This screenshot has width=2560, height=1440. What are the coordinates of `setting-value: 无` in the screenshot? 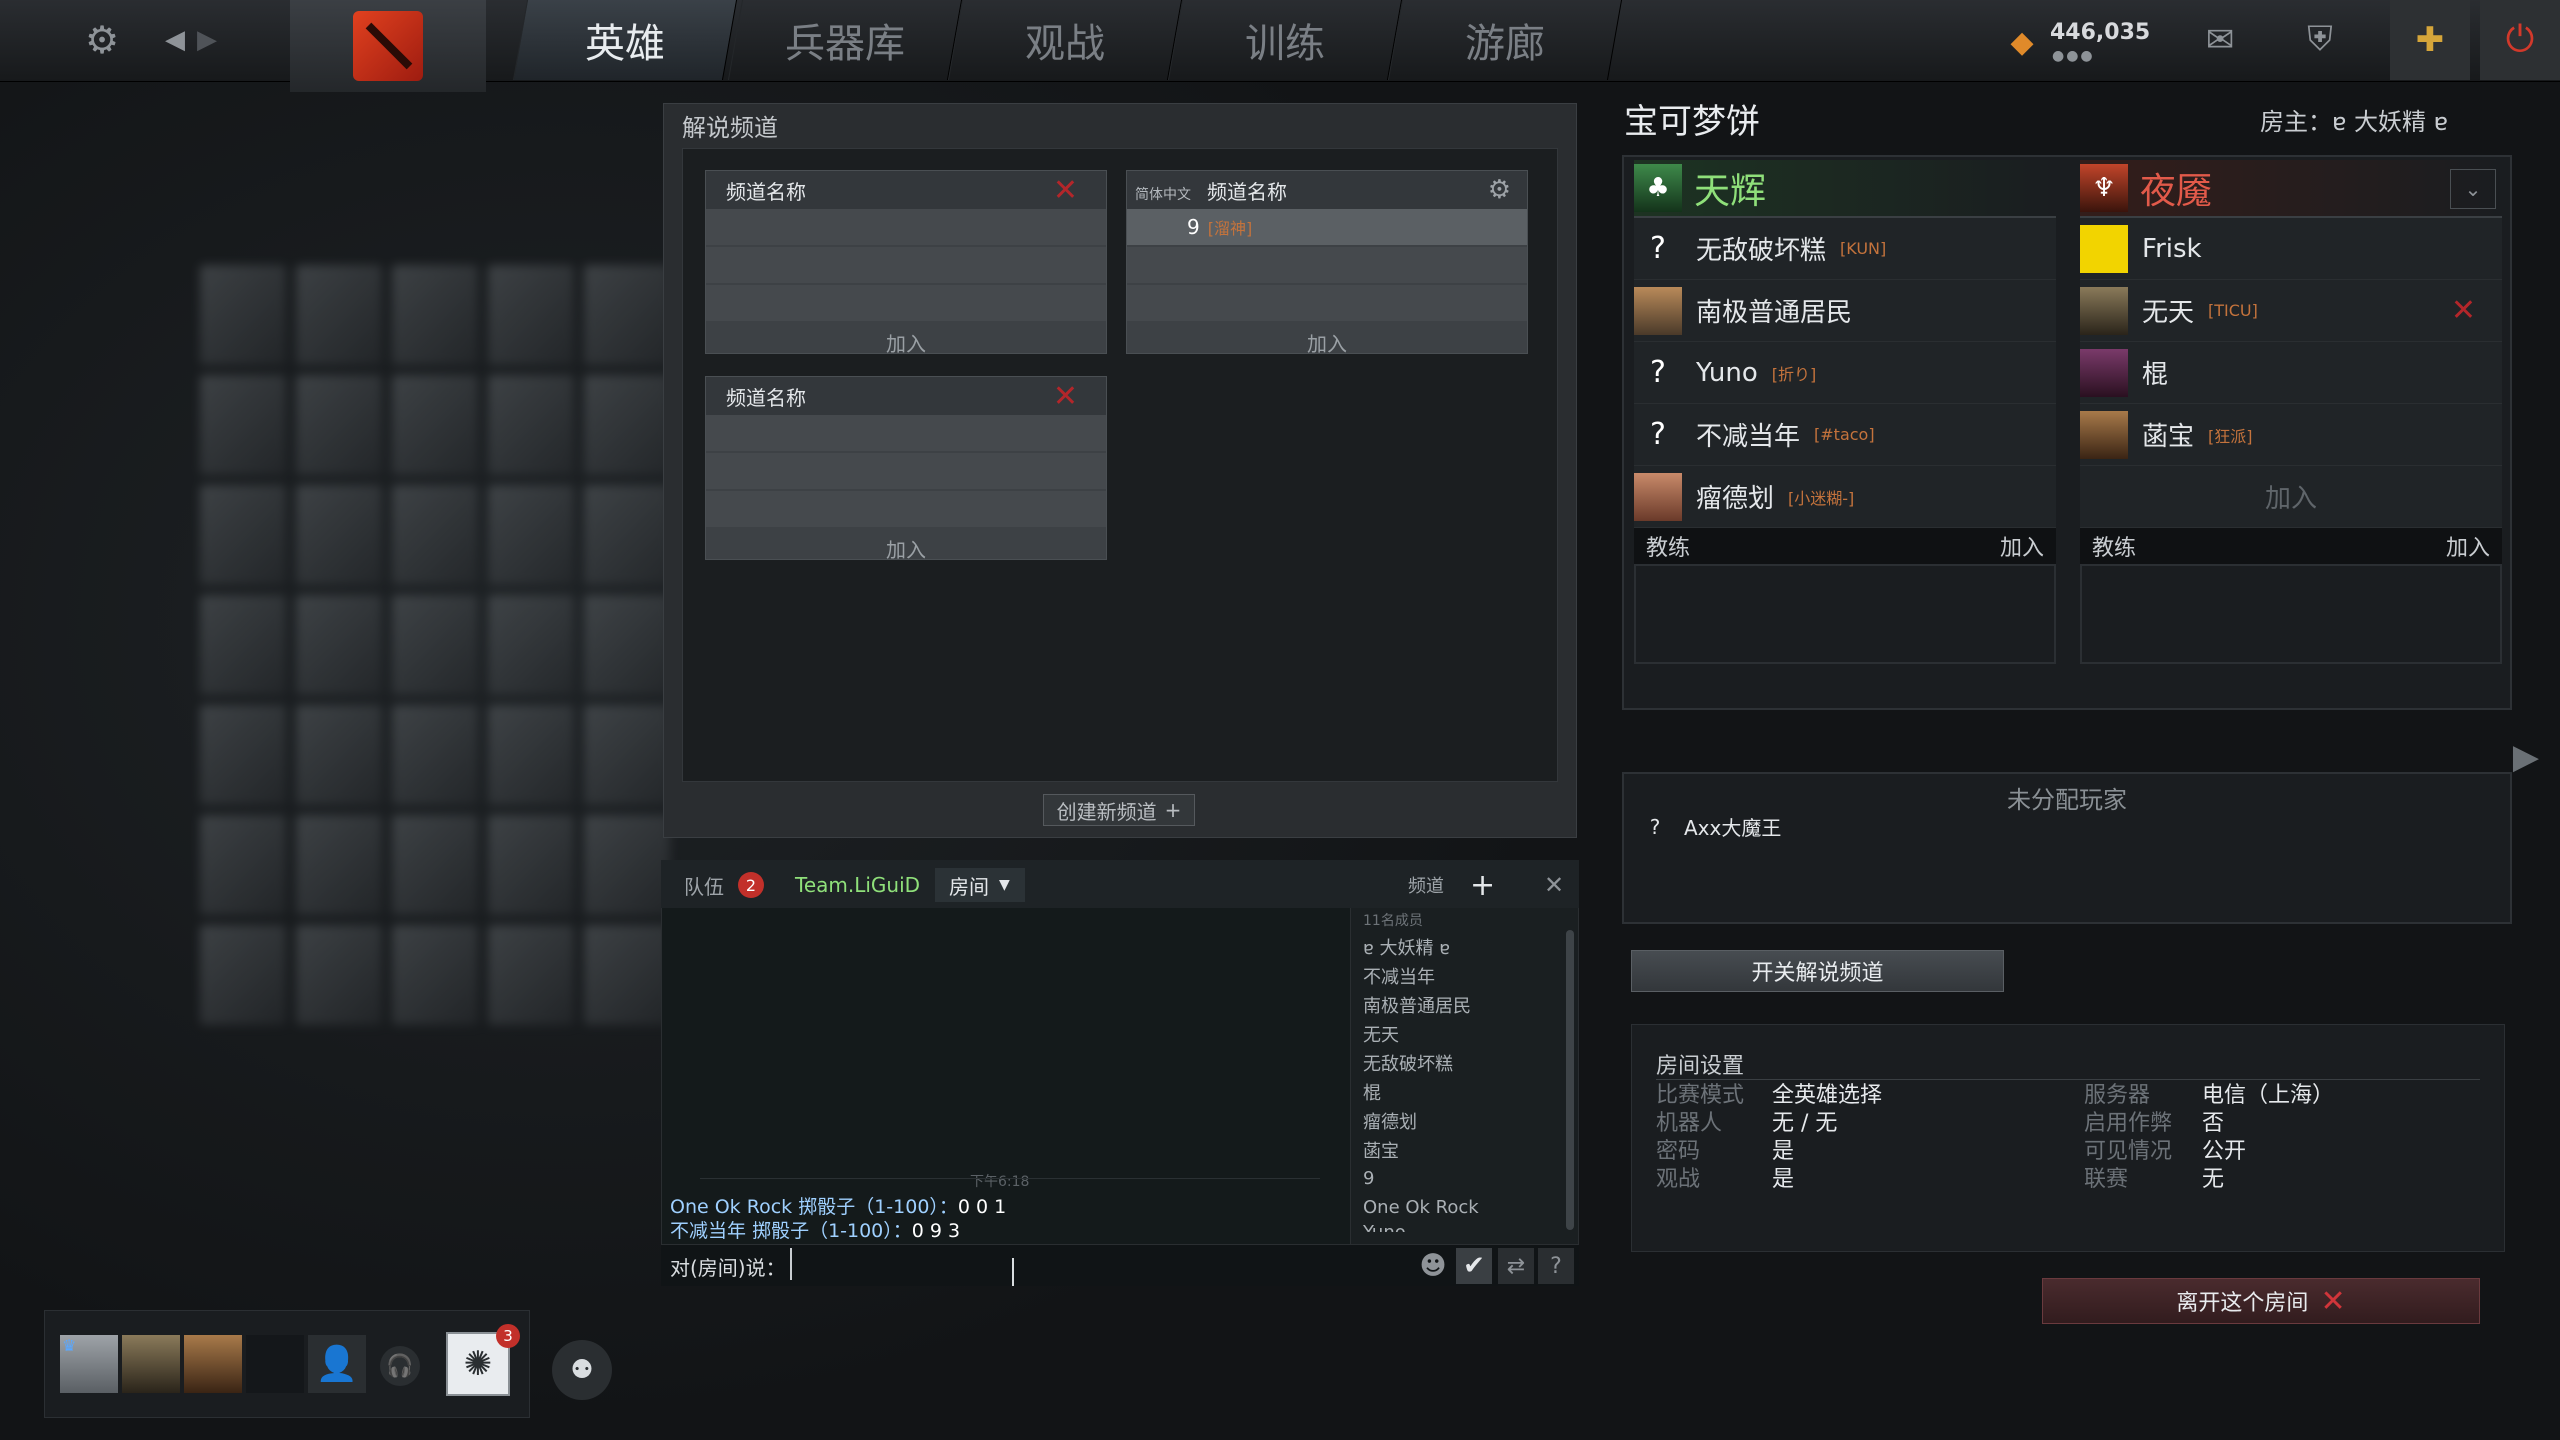 It's located at (2213, 1179).